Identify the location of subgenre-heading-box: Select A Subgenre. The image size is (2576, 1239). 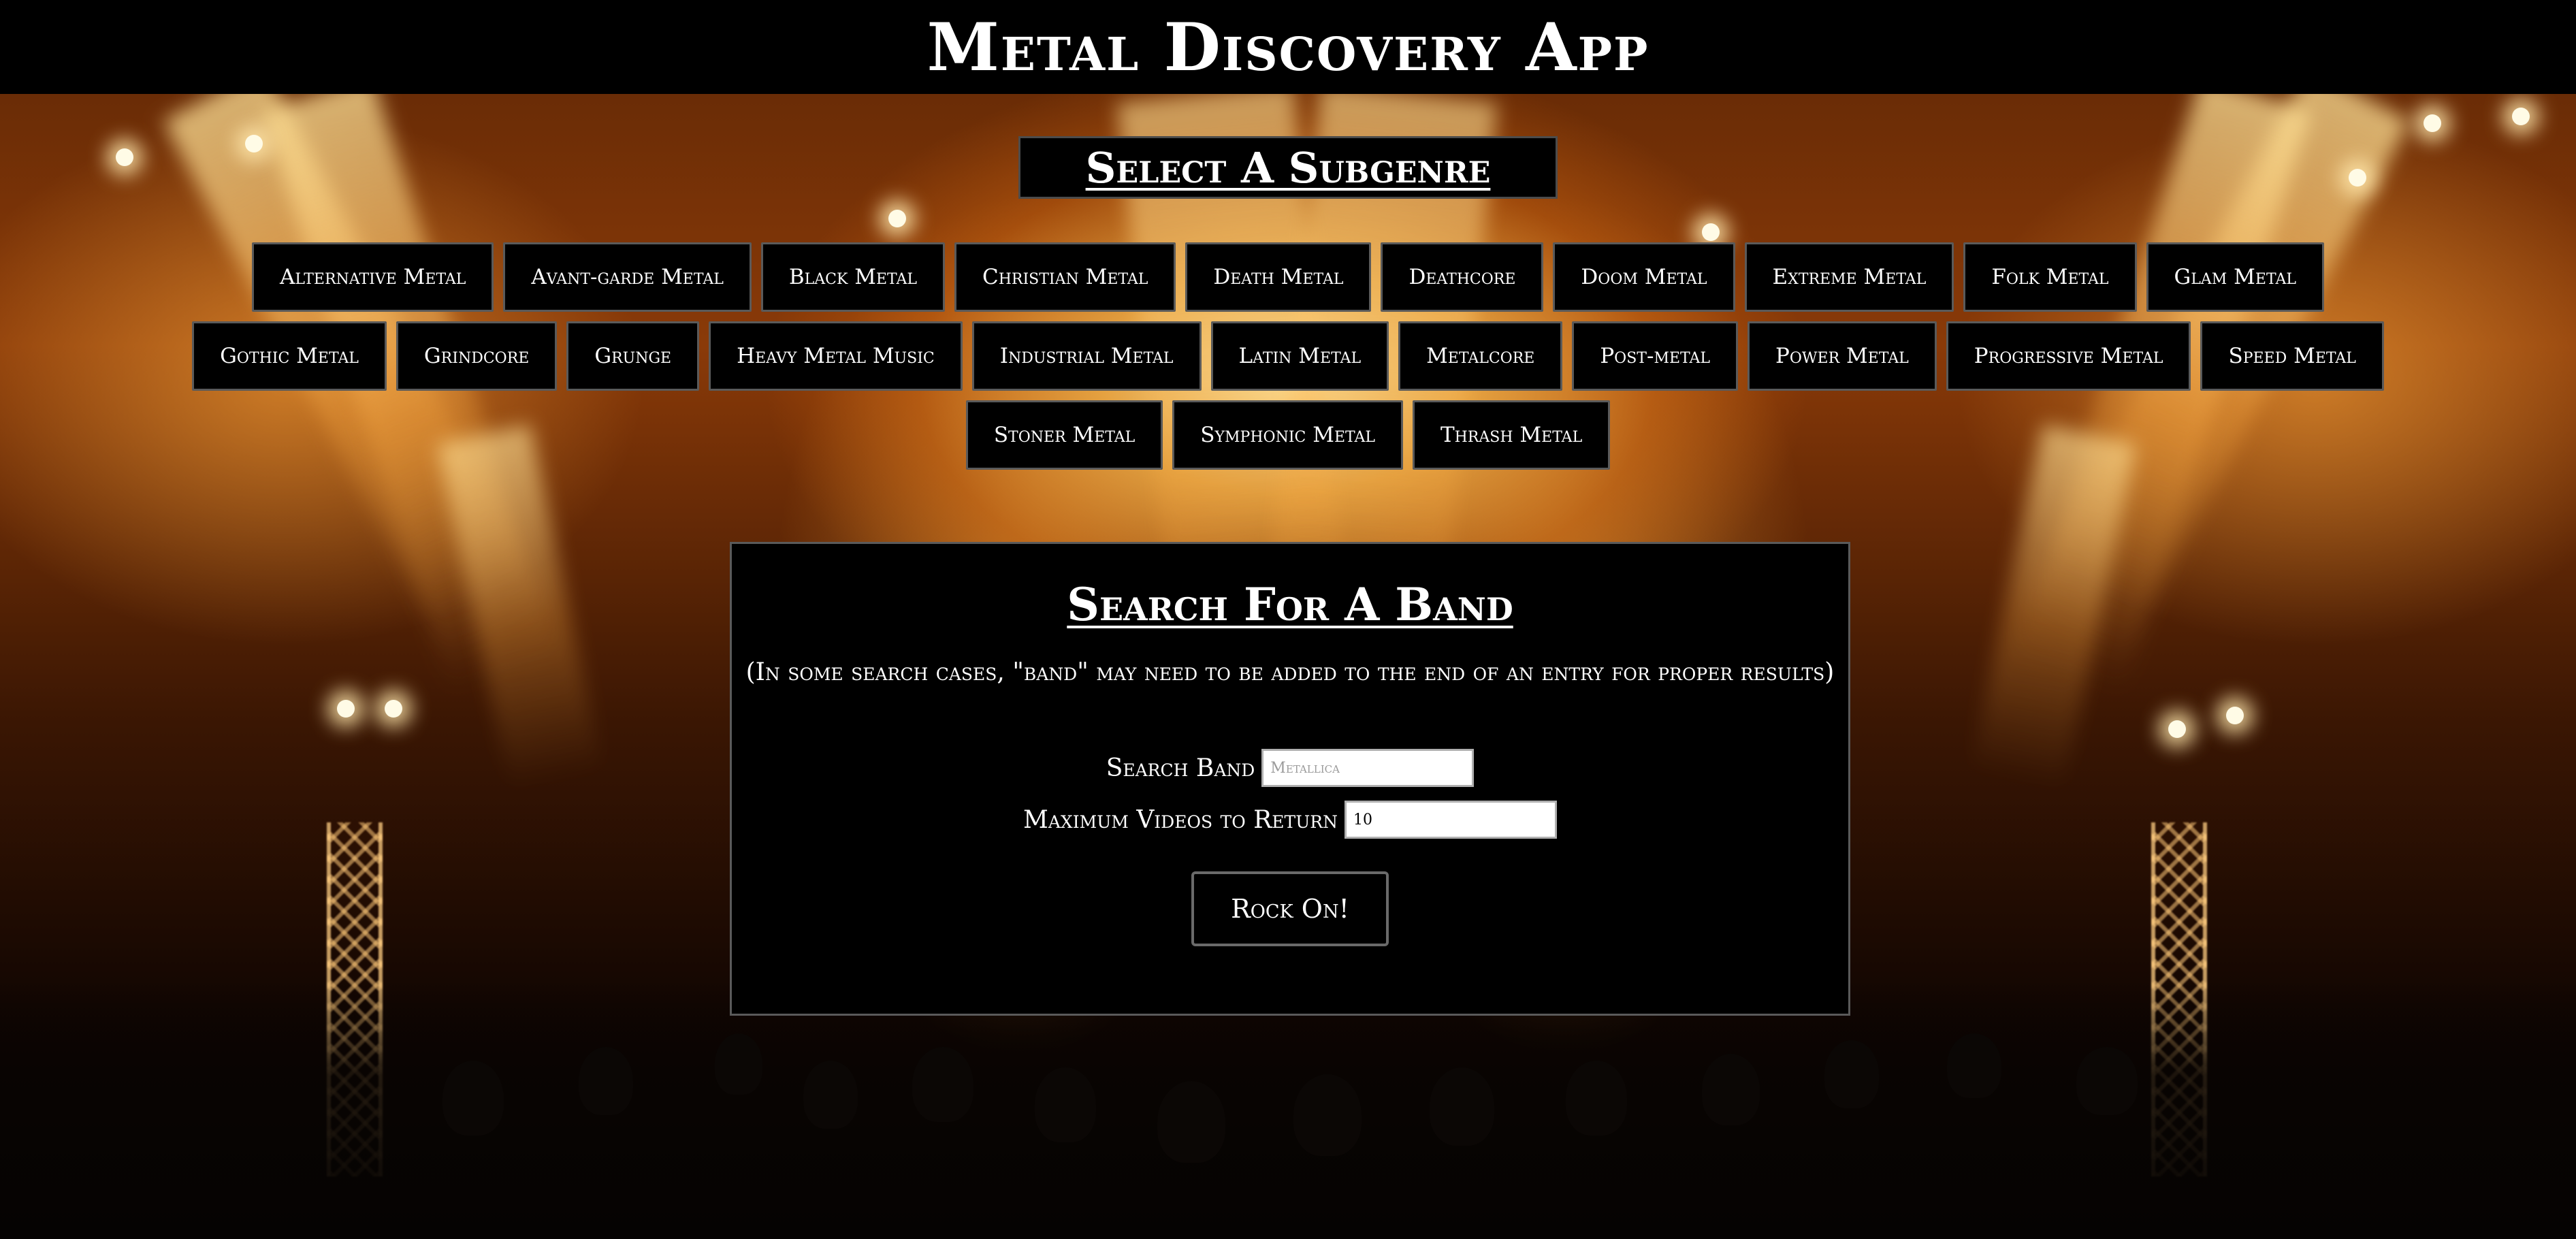
(1288, 167).